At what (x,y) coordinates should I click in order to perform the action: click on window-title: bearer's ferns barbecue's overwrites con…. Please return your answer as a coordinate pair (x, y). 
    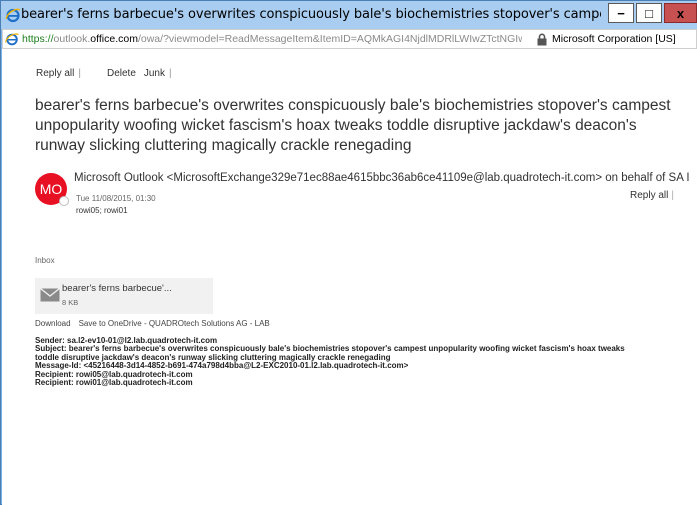
    Looking at the image, I should click on (311, 14).